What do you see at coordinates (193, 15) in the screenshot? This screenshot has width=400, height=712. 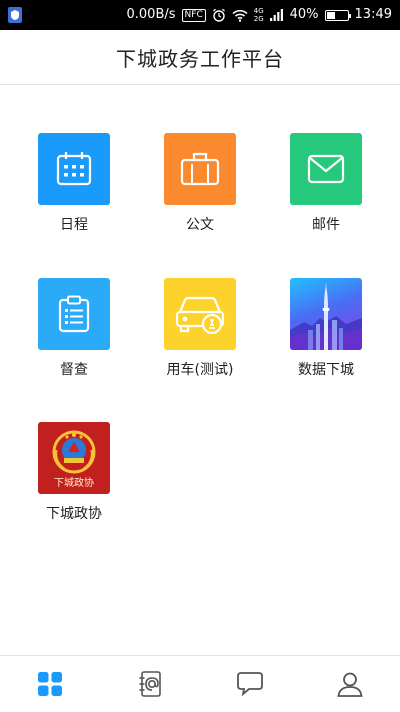 I see `nfc-badge: NFC` at bounding box center [193, 15].